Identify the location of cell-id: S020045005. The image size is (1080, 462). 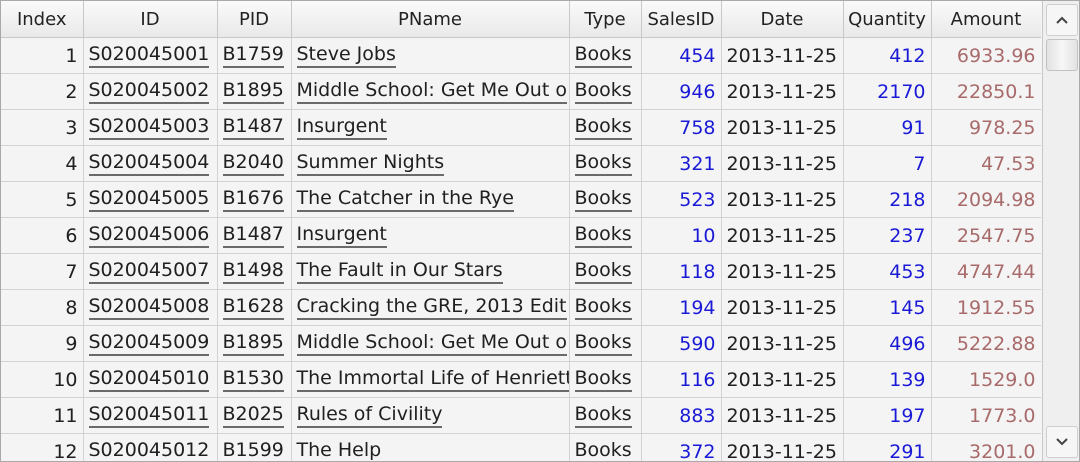
(150, 199).